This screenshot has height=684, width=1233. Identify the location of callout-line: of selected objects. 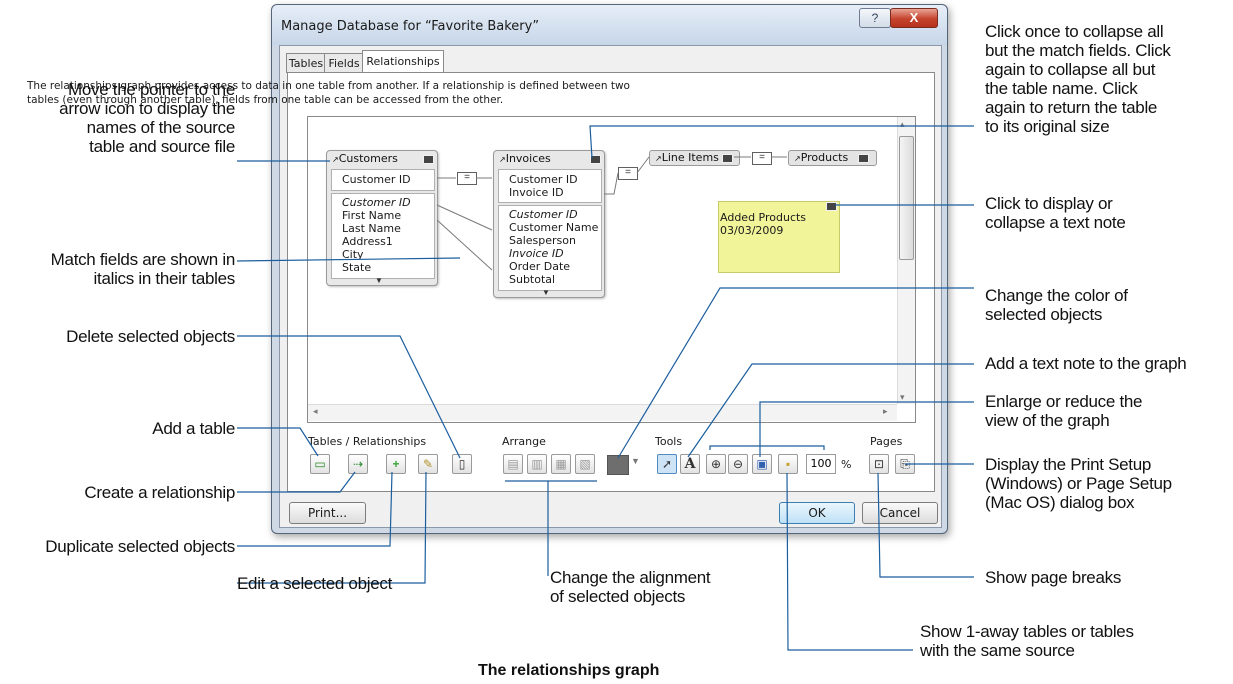
(618, 596).